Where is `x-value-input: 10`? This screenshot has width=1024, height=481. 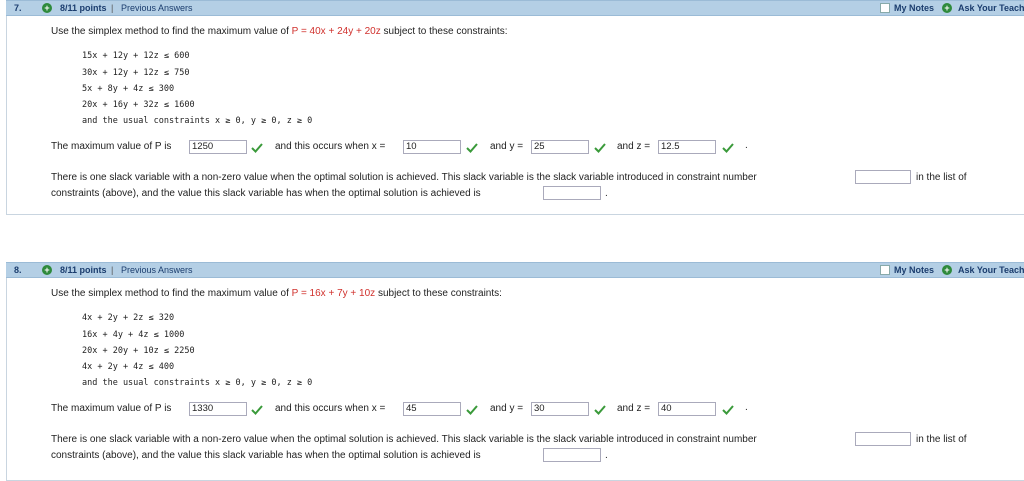 x-value-input: 10 is located at coordinates (432, 147).